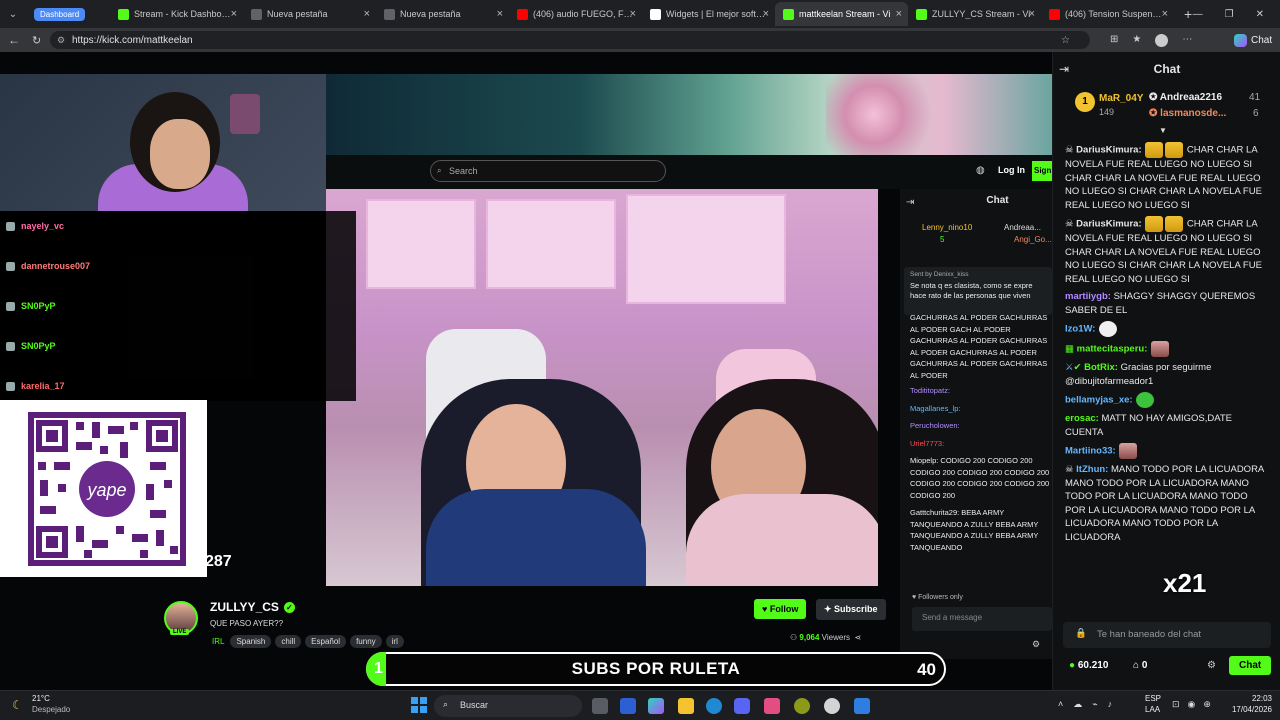 The image size is (1280, 720). Describe the element at coordinates (1211, 665) in the screenshot. I see `chat-settings-icon: ⚙` at that location.